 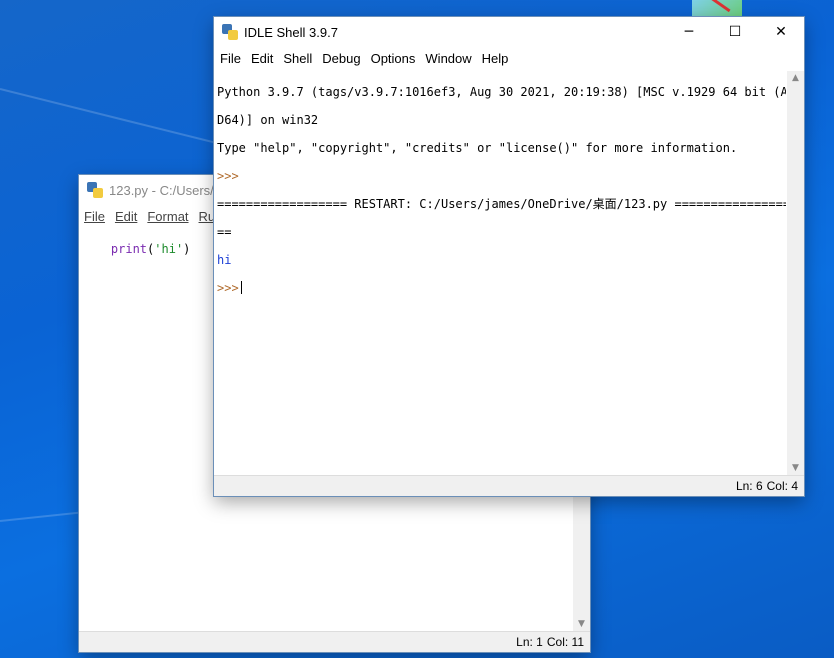 I want to click on menu-file: File, so click(x=230, y=58).